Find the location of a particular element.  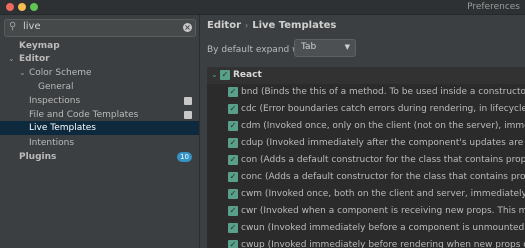

sidebar-item-label: Keymap is located at coordinates (39, 46).